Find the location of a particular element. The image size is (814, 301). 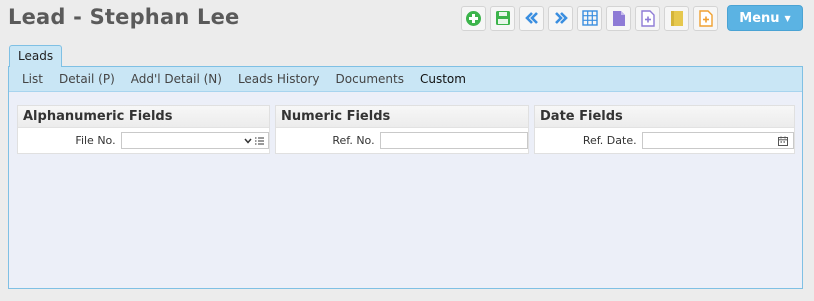

ref-no-input is located at coordinates (453, 140).